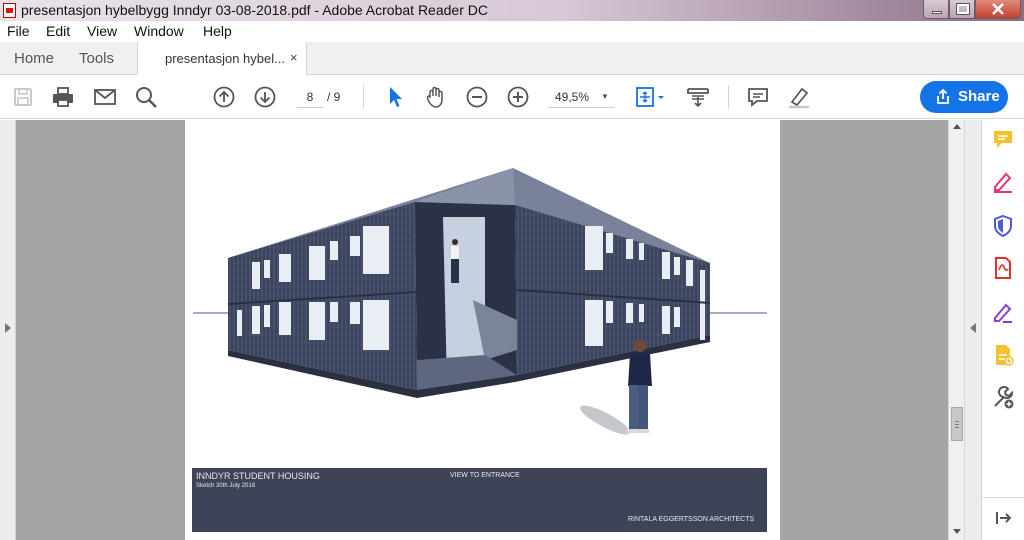  Describe the element at coordinates (485, 475) in the screenshot. I see `caption-view: VIEW TO ENTRANCE` at that location.